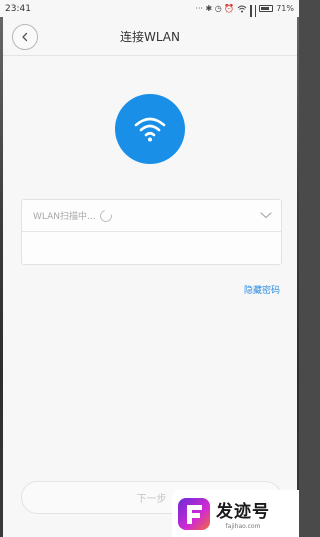 This screenshot has height=537, width=320. Describe the element at coordinates (215, 8) in the screenshot. I see `status-indicators: ··· ✱ ◷ ⏰` at that location.